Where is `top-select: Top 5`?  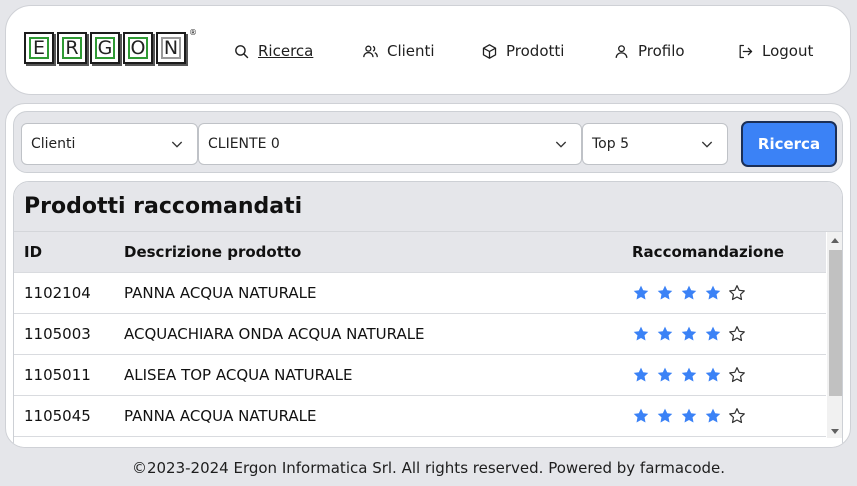 top-select: Top 5 is located at coordinates (655, 144).